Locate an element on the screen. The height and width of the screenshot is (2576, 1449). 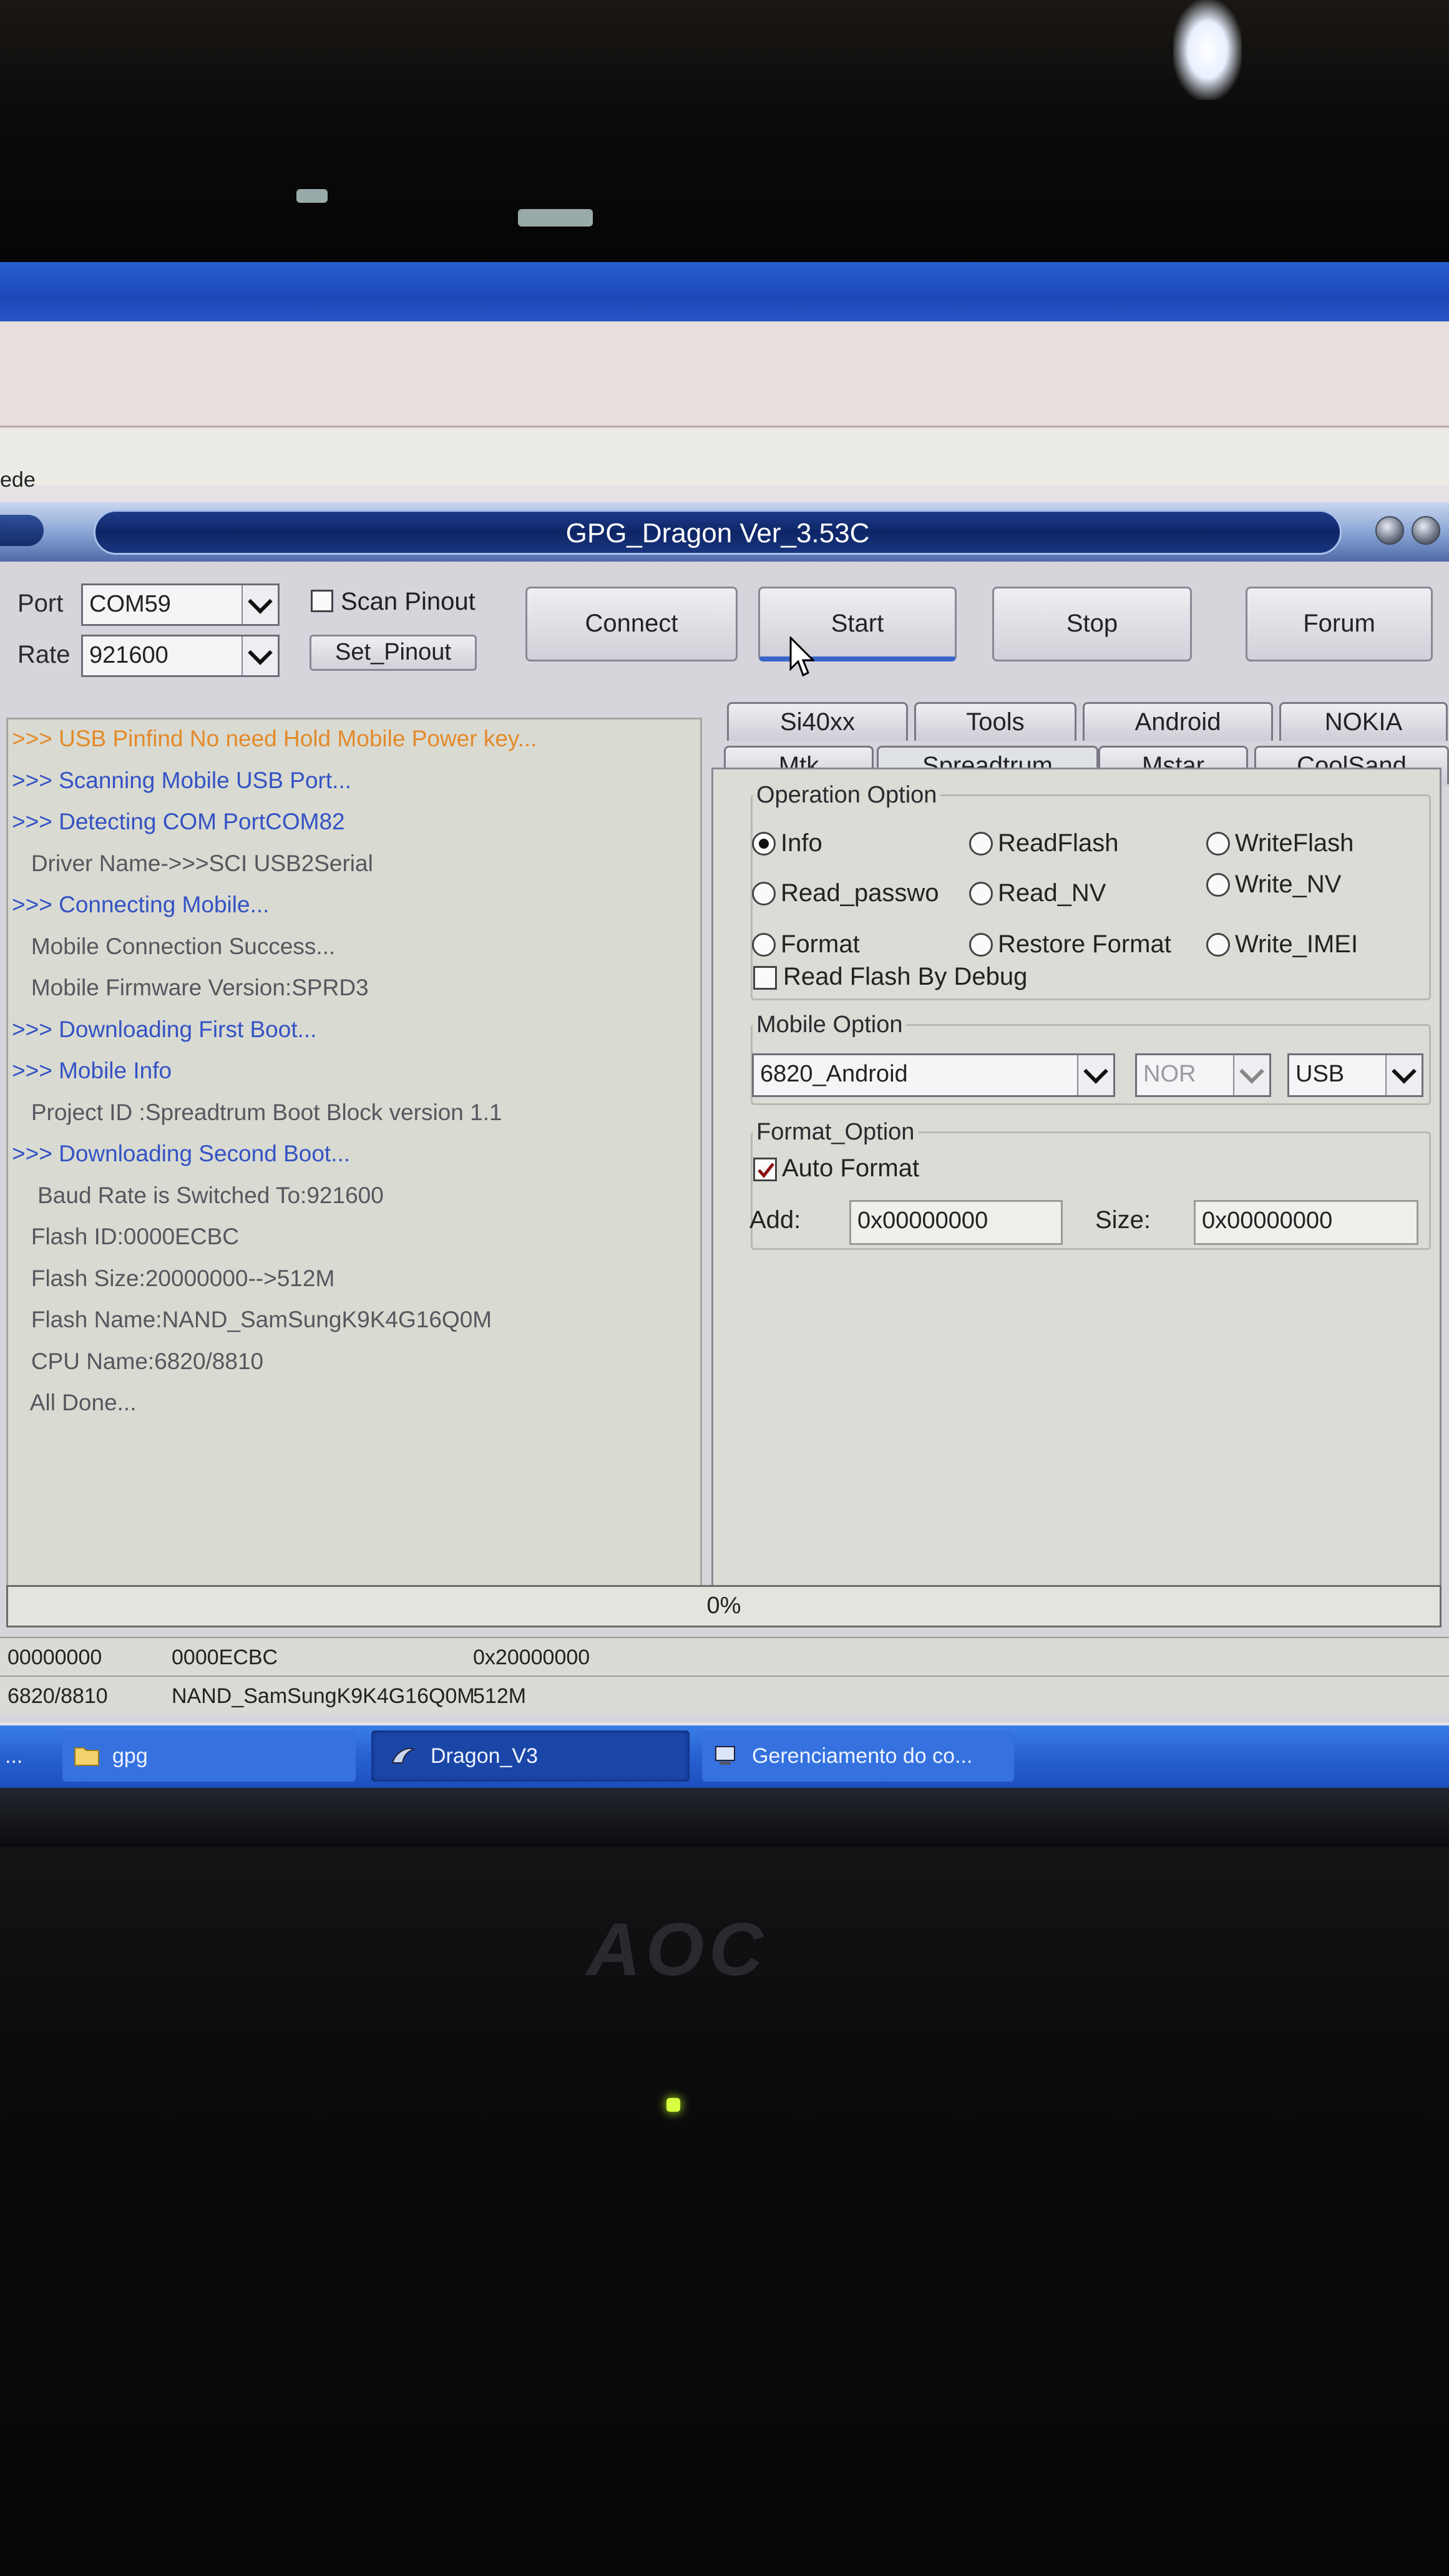
log-line: >>> Detecting COM PortCOM82 is located at coordinates (178, 821).